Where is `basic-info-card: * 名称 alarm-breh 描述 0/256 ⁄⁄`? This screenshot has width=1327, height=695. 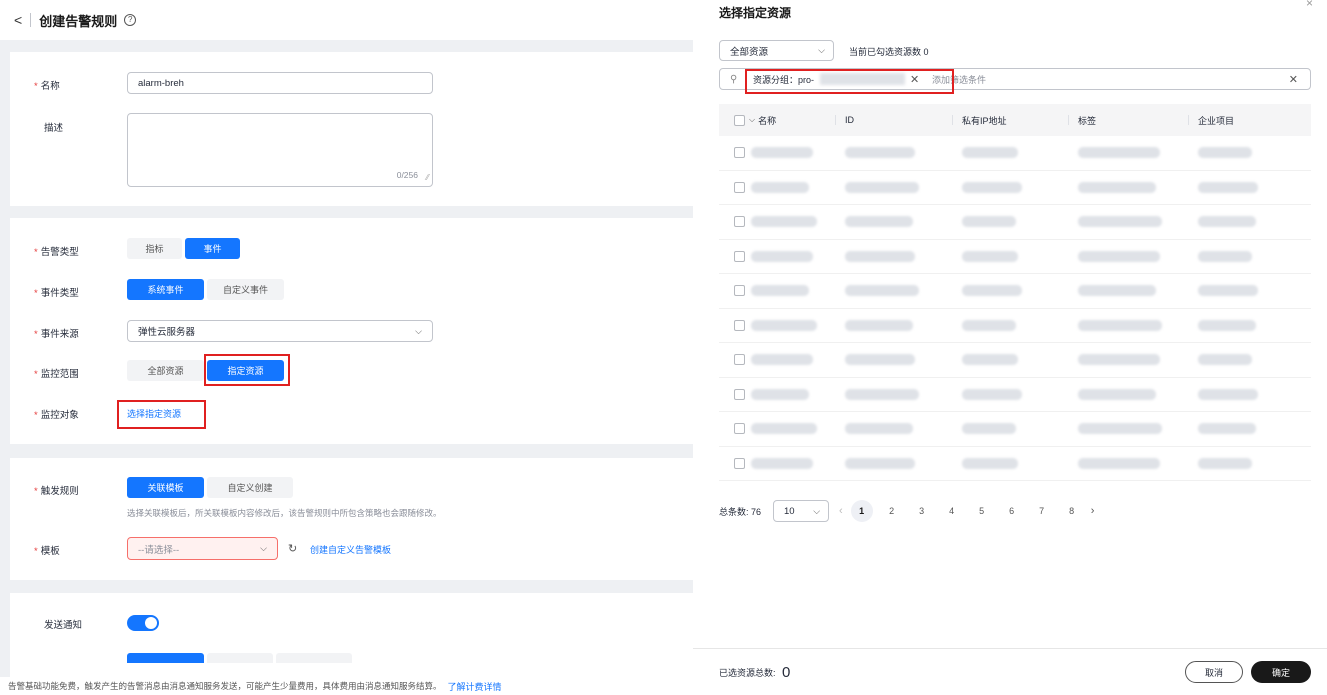
basic-info-card: * 名称 alarm-breh 描述 0/256 ⁄⁄ is located at coordinates (351, 129).